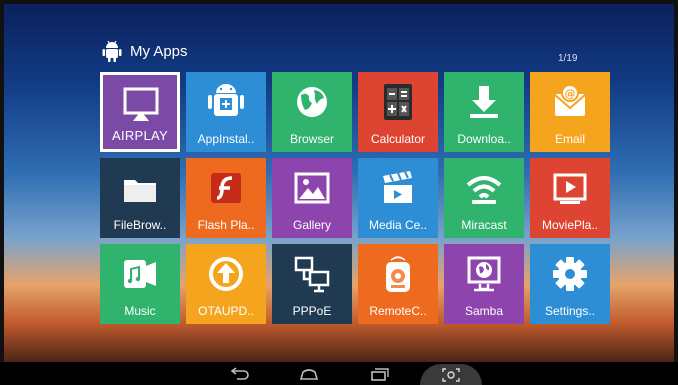 The image size is (678, 385). I want to click on gallery-icon, so click(312, 188).